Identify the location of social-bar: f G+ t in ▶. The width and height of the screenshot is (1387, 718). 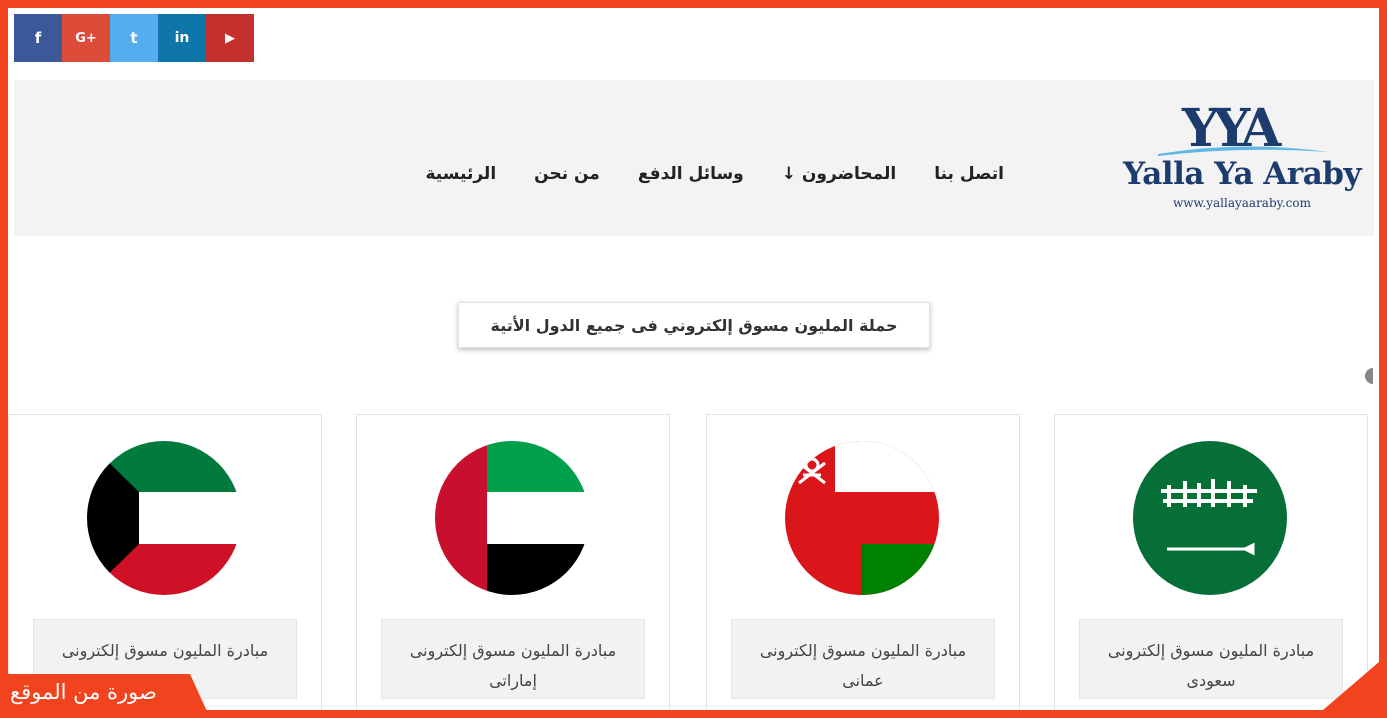
(134, 38).